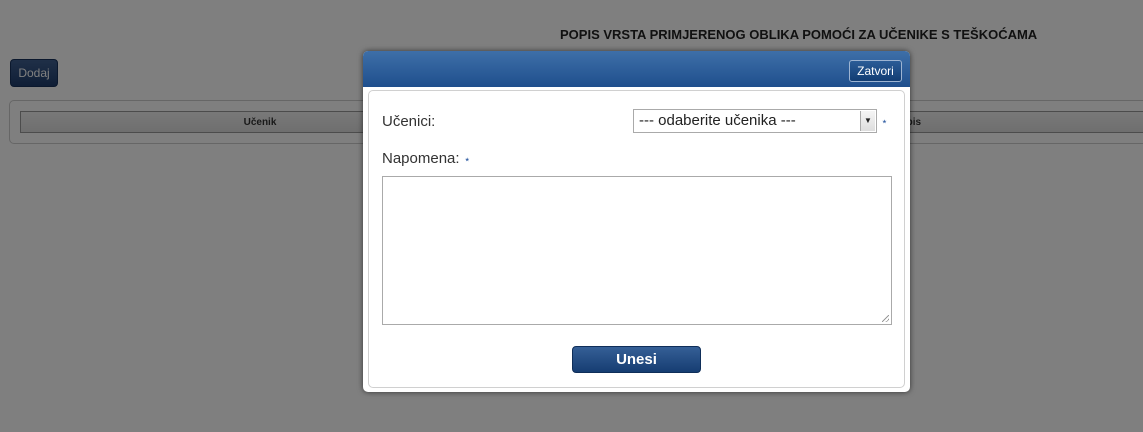  What do you see at coordinates (636, 359) in the screenshot?
I see `submit-button: Unesi` at bounding box center [636, 359].